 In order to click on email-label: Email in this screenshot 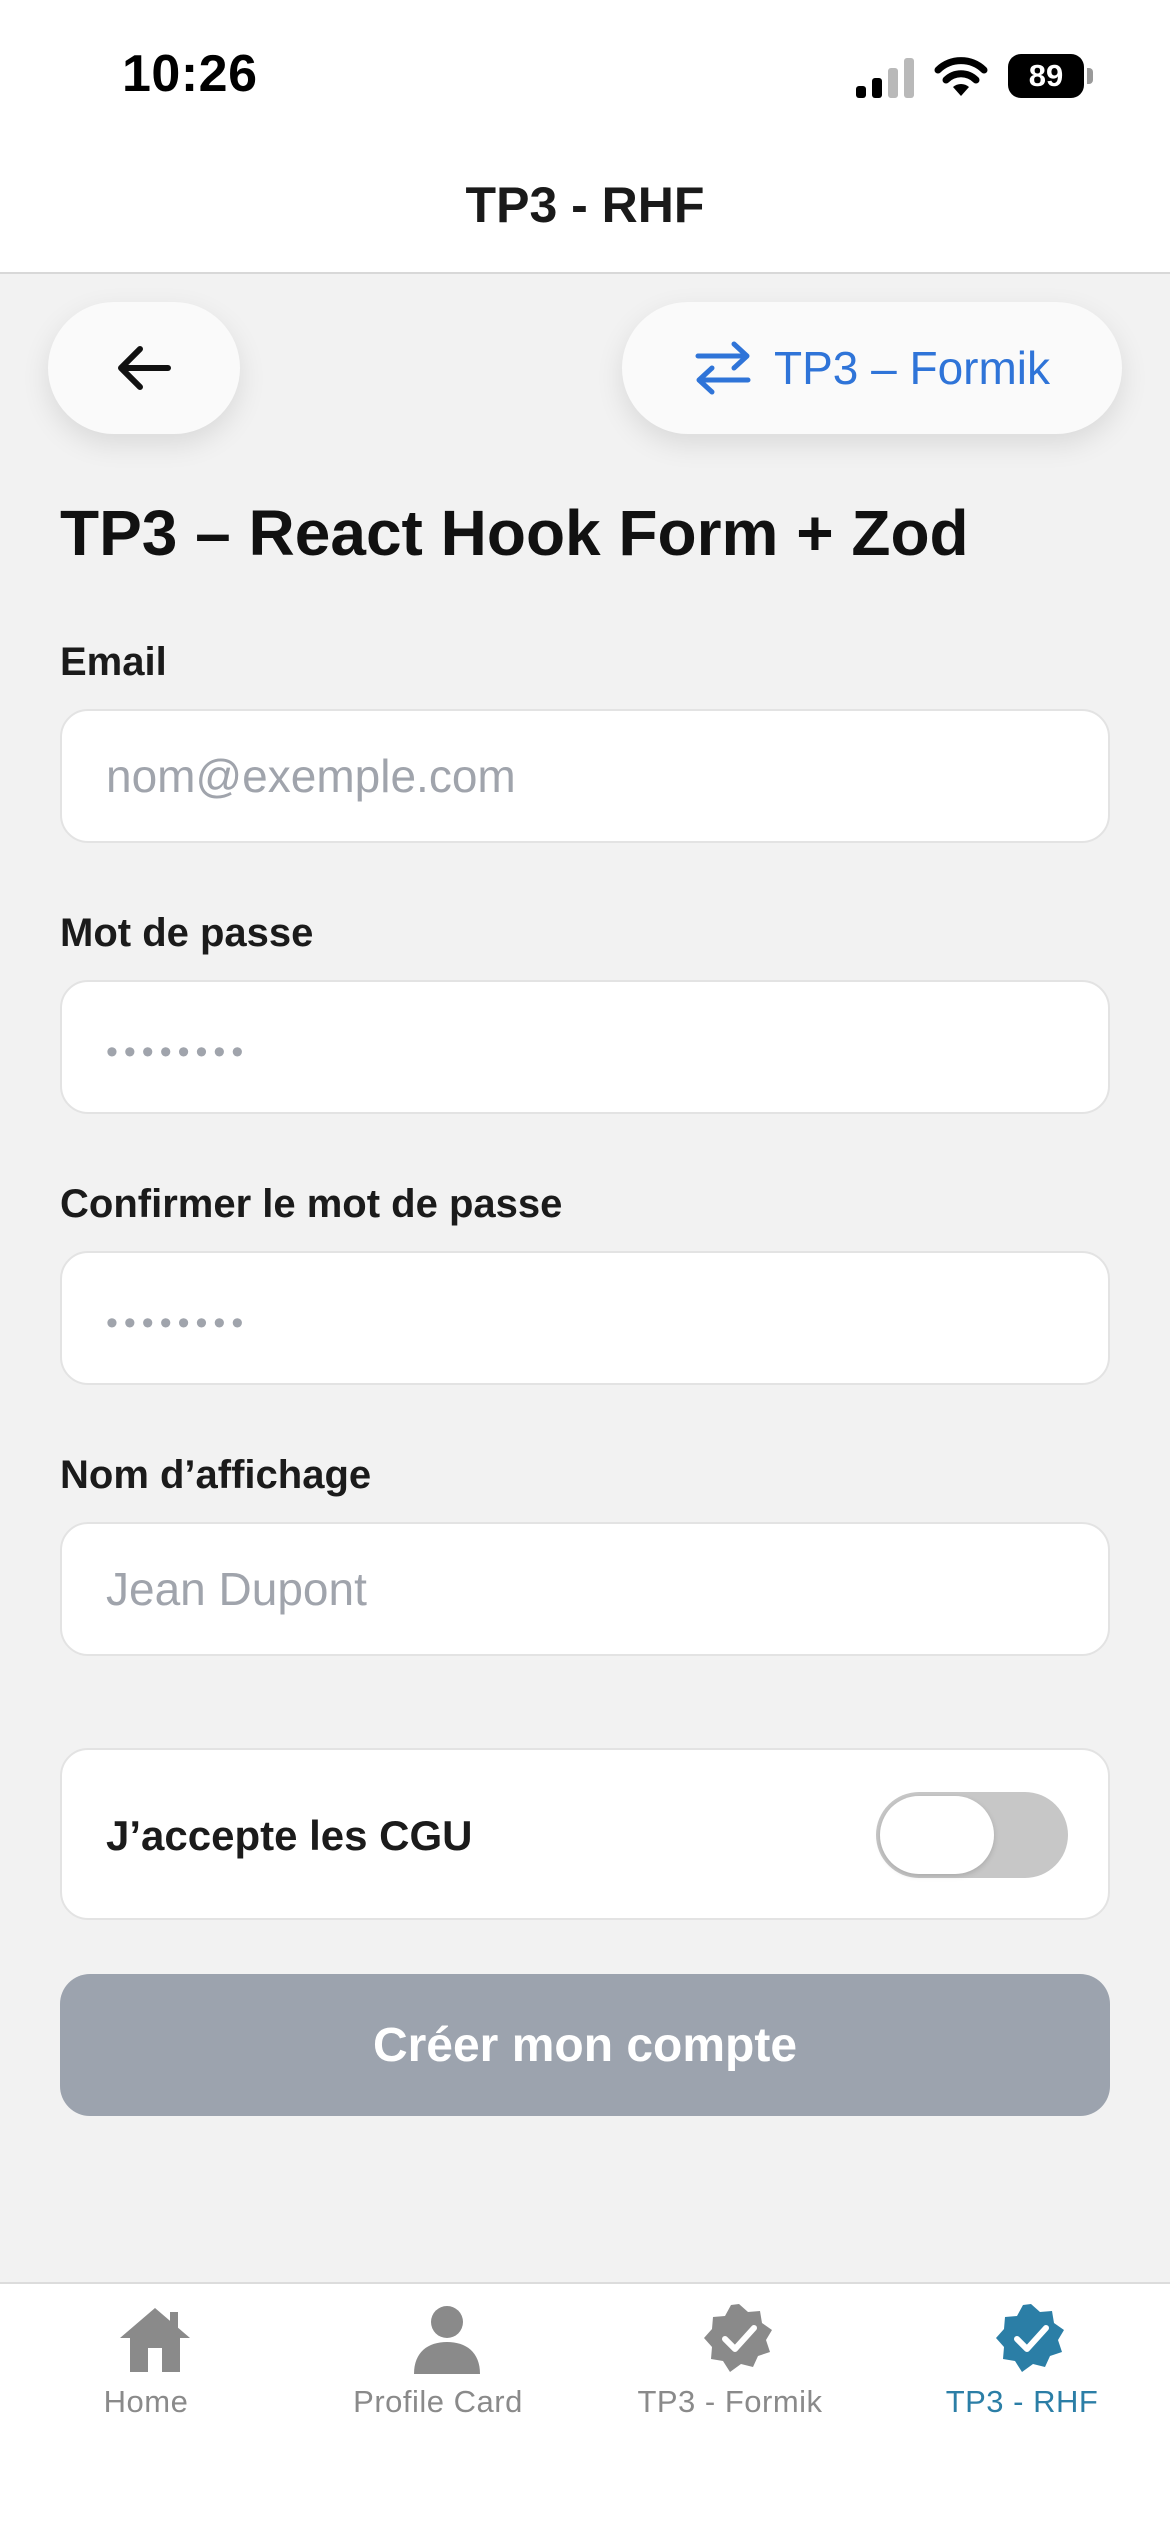, I will do `click(113, 662)`.